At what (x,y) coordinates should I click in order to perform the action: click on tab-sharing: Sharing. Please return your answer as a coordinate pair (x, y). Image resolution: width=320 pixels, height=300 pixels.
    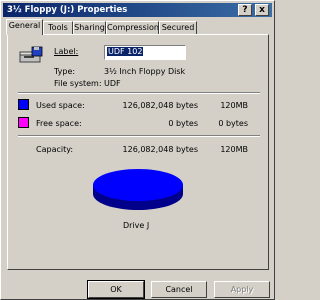
    Looking at the image, I should click on (89, 27).